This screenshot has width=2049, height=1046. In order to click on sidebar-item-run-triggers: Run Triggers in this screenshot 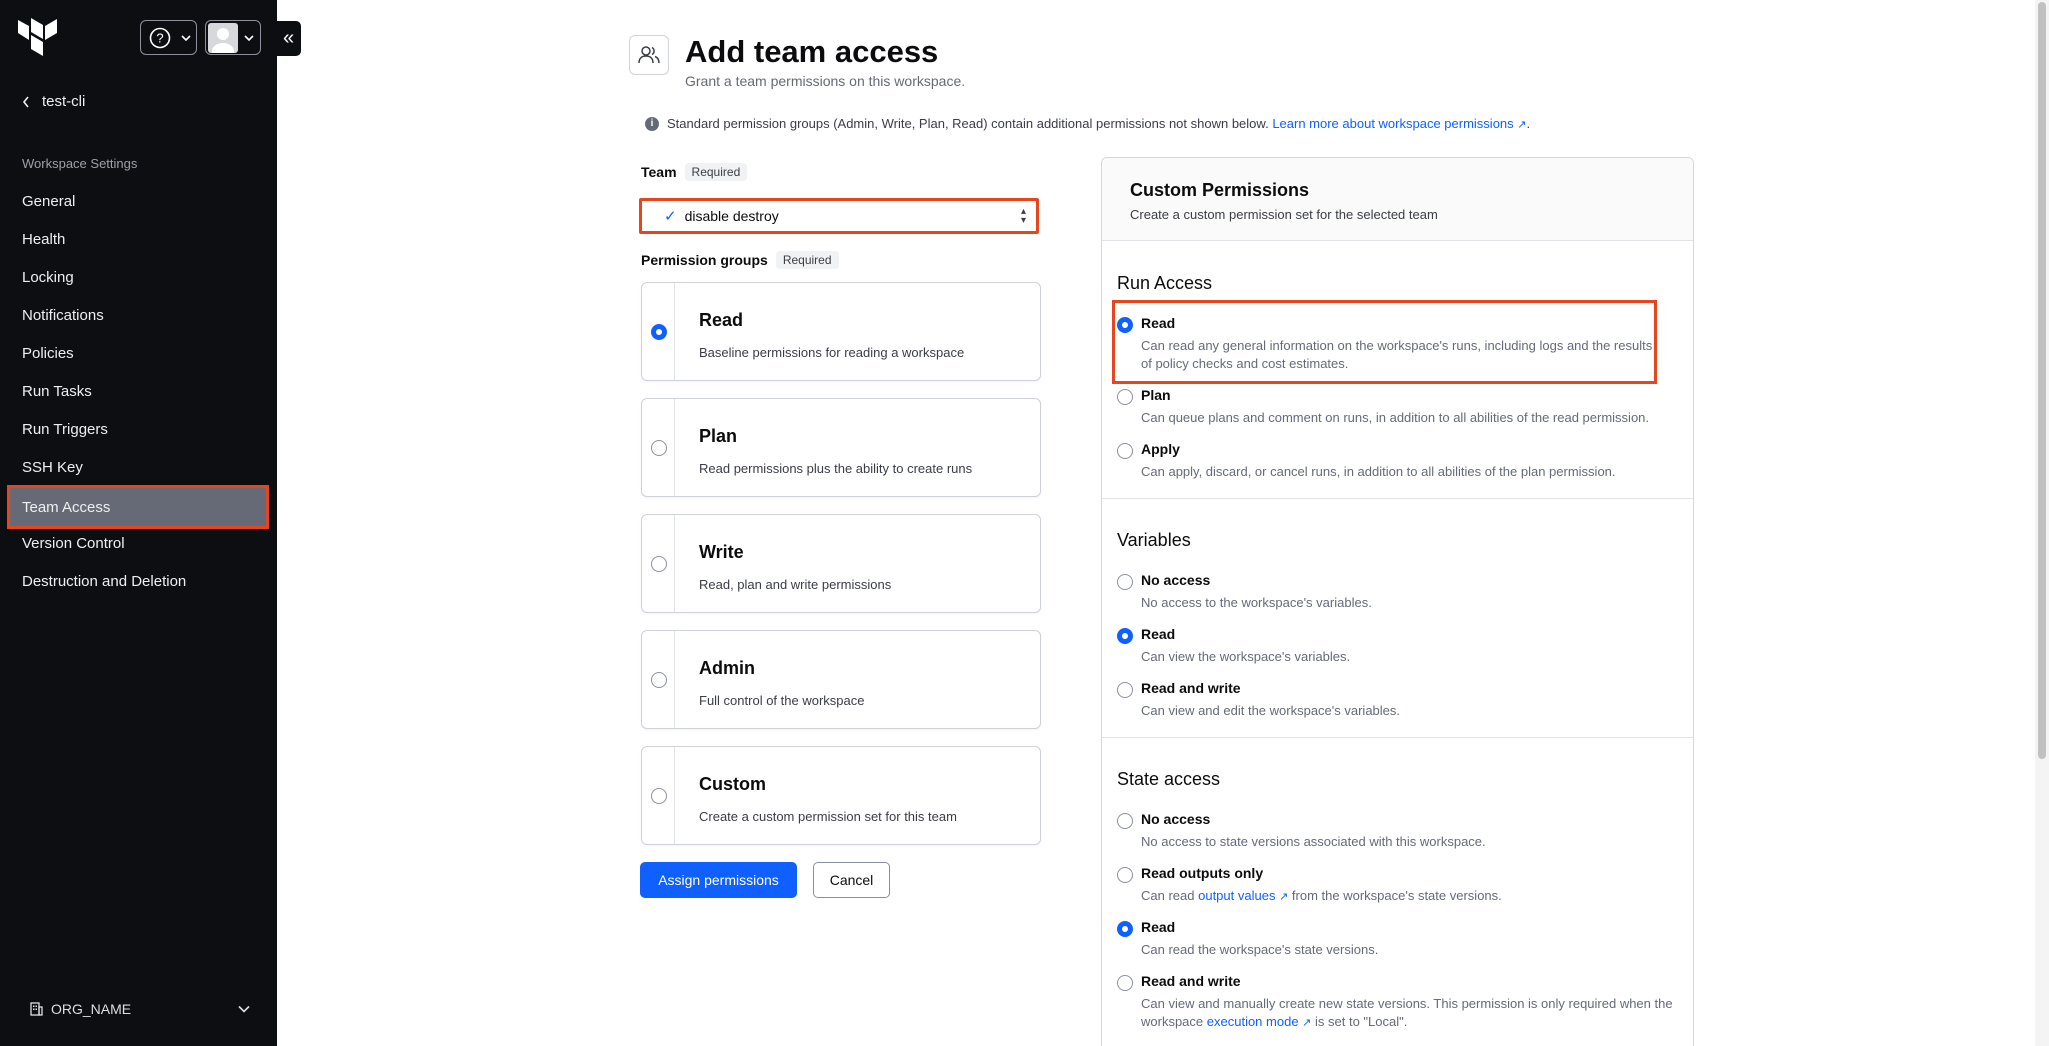, I will do `click(138, 429)`.